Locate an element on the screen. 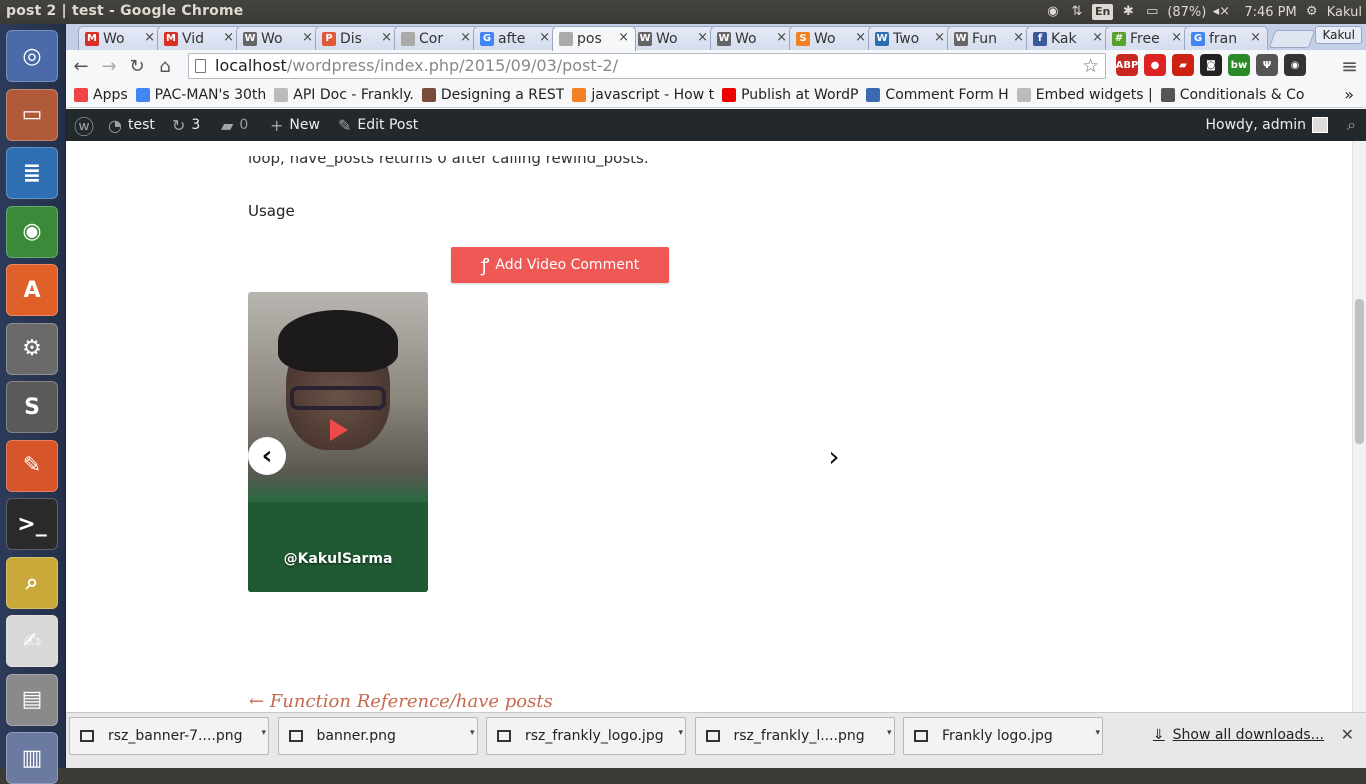 This screenshot has height=784, width=1366. tab-5: Gafte × is located at coordinates (515, 38).